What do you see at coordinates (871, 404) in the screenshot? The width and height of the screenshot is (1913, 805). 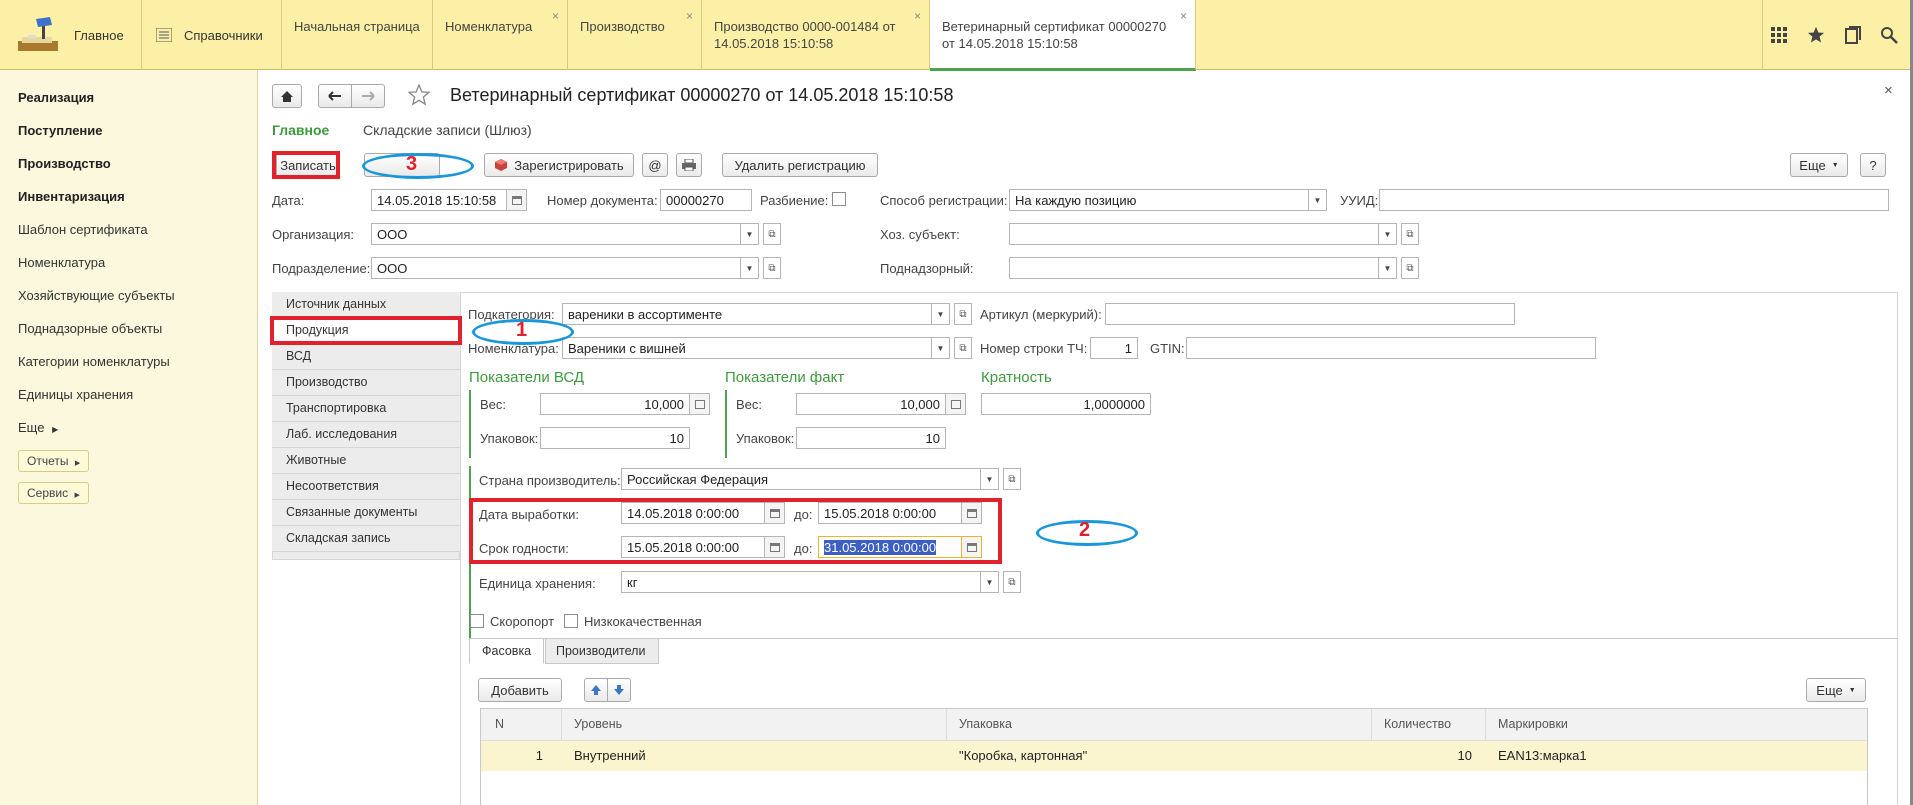 I see `fact-weight-field: 10,000` at bounding box center [871, 404].